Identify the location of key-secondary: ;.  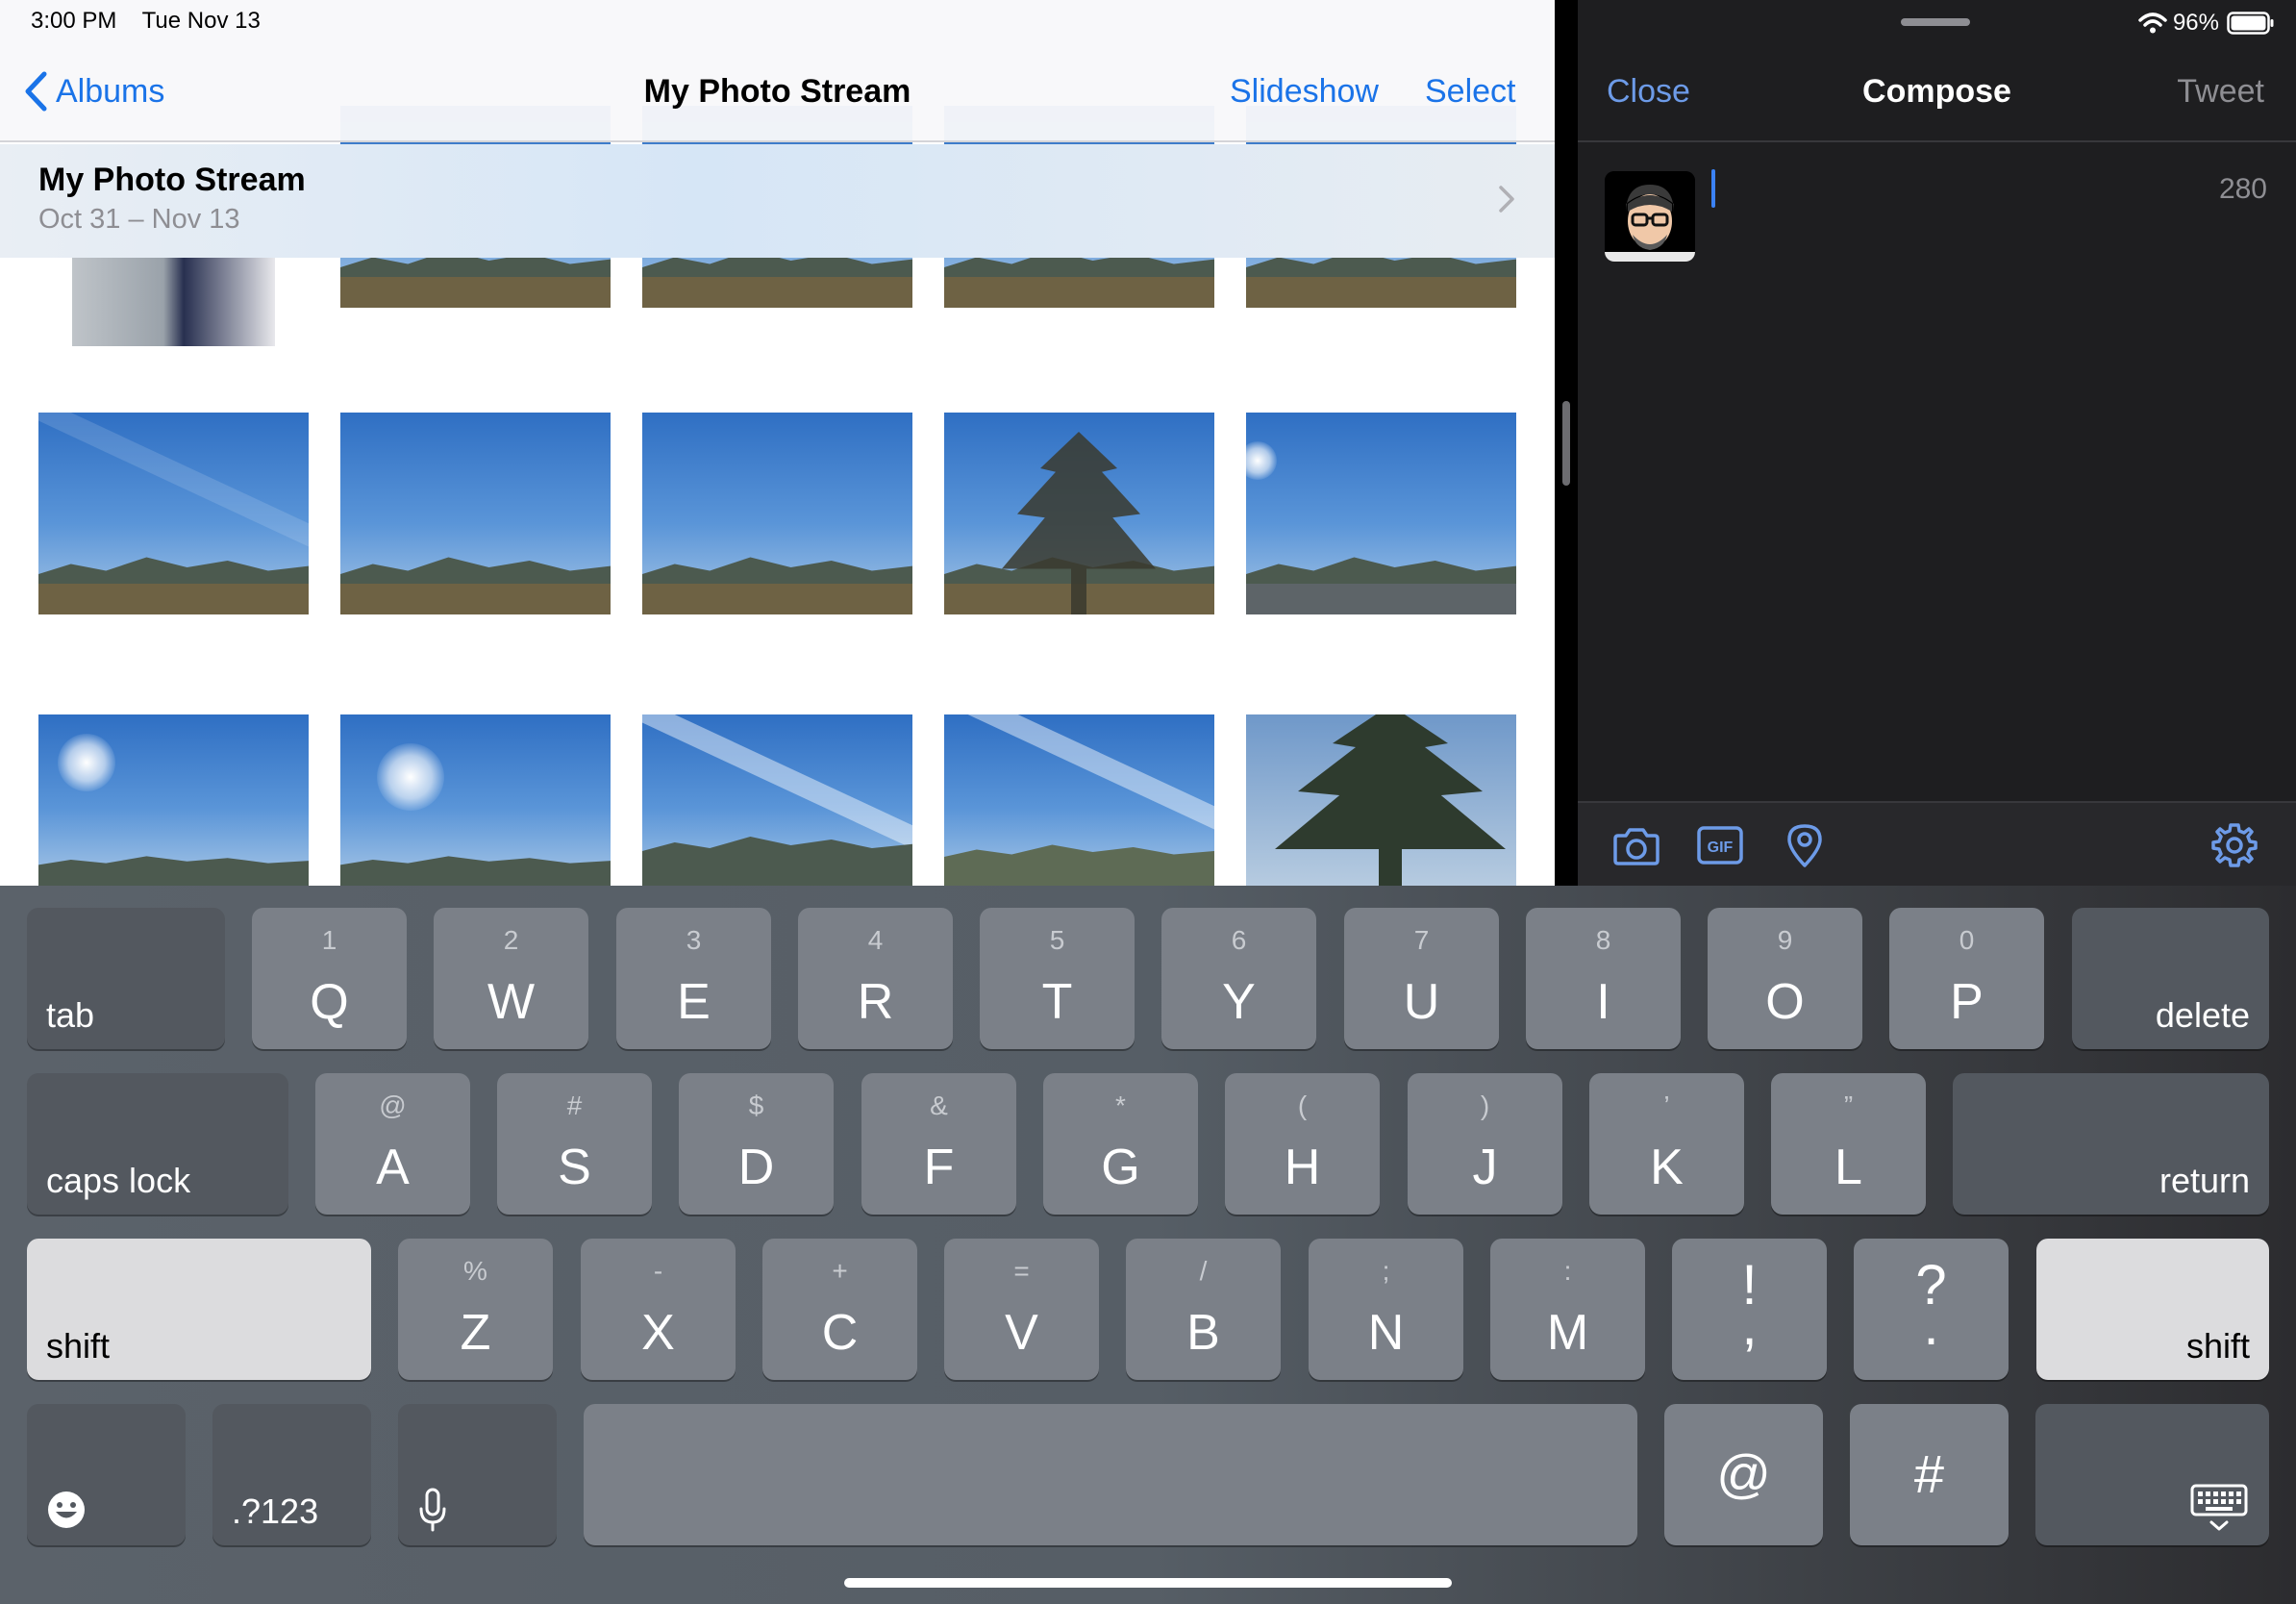
(1386, 1271).